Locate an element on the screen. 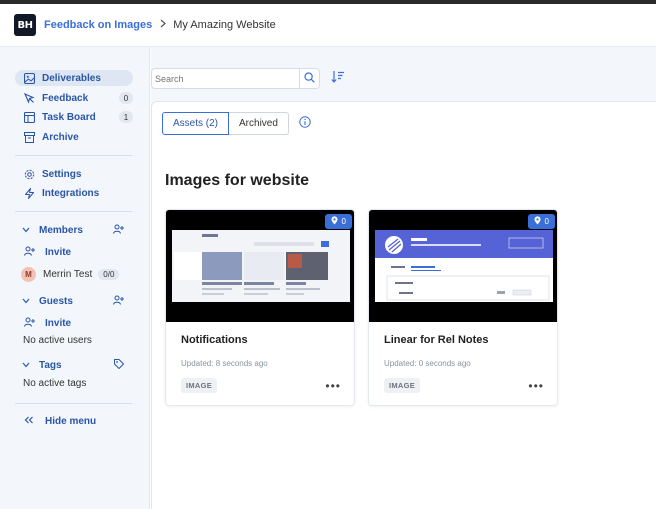 The image size is (656, 509). brand-logo: BH is located at coordinates (25, 25).